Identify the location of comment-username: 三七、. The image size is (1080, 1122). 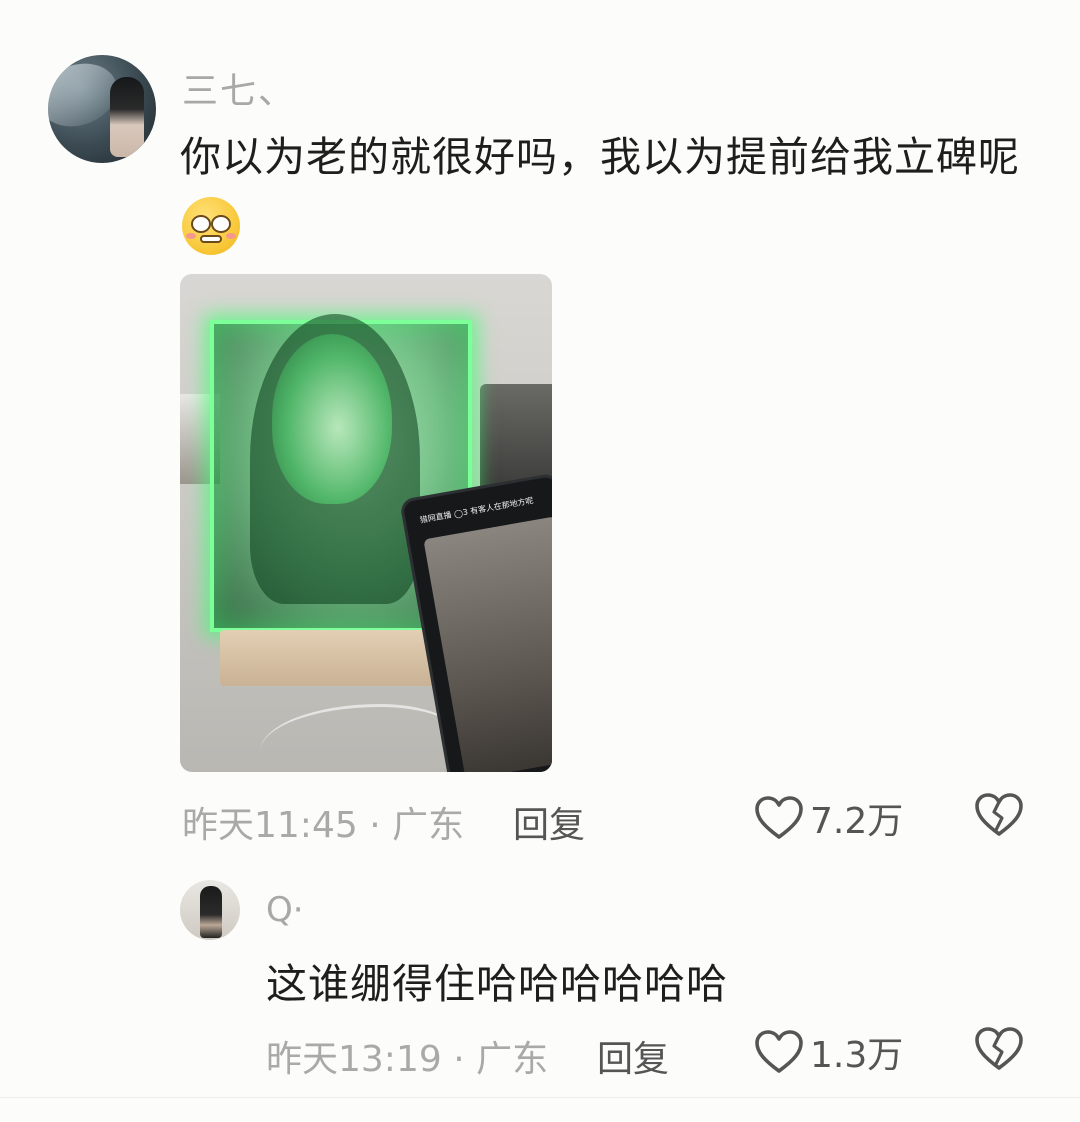
(239, 88).